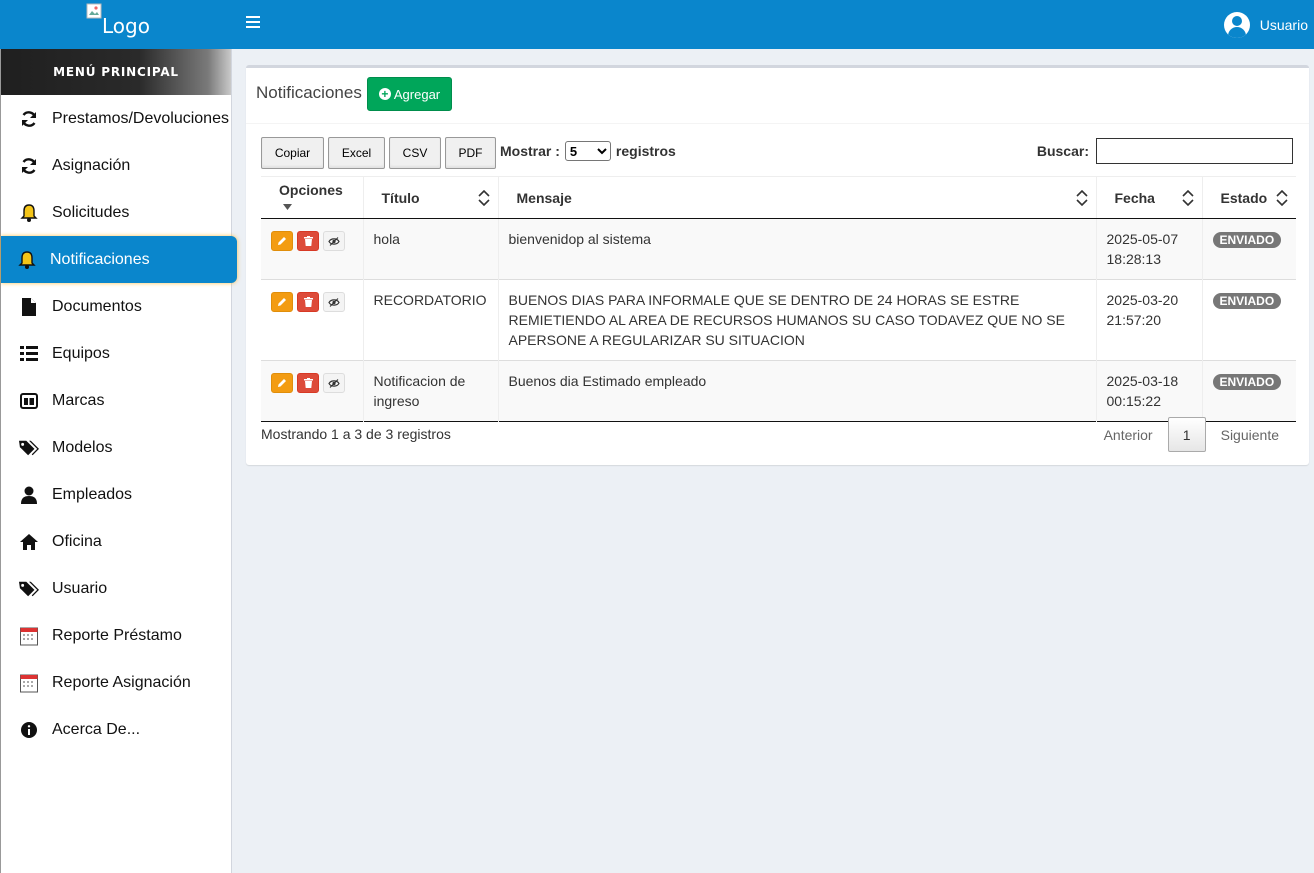  What do you see at coordinates (94, 11) in the screenshot?
I see `broken-image-icon` at bounding box center [94, 11].